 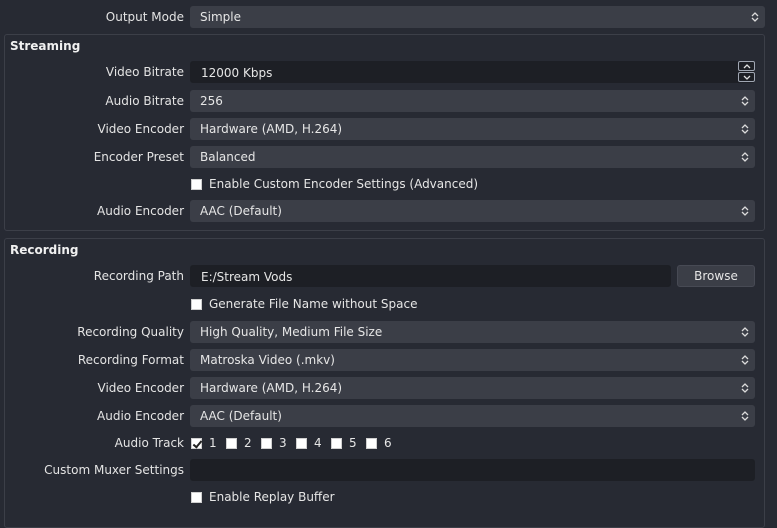 I want to click on chevron-down-icon, so click(x=746, y=77).